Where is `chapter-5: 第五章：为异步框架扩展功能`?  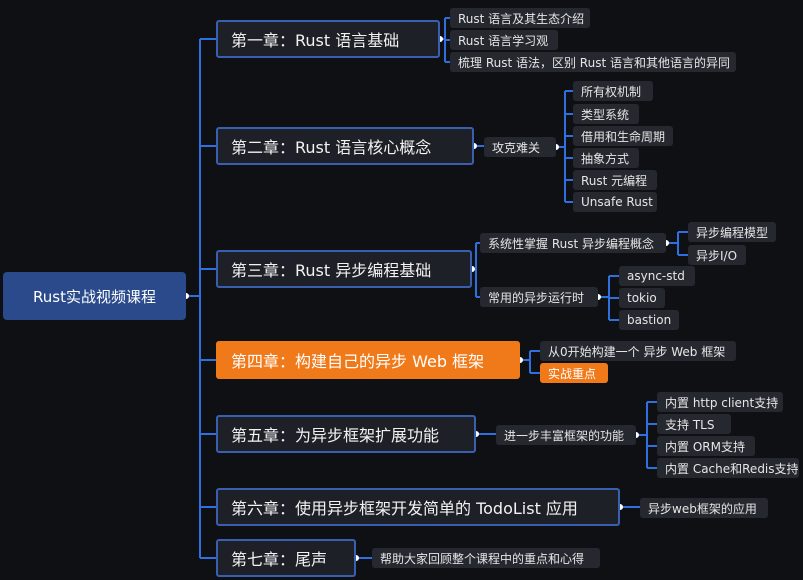 chapter-5: 第五章：为异步框架扩展功能 is located at coordinates (346, 434).